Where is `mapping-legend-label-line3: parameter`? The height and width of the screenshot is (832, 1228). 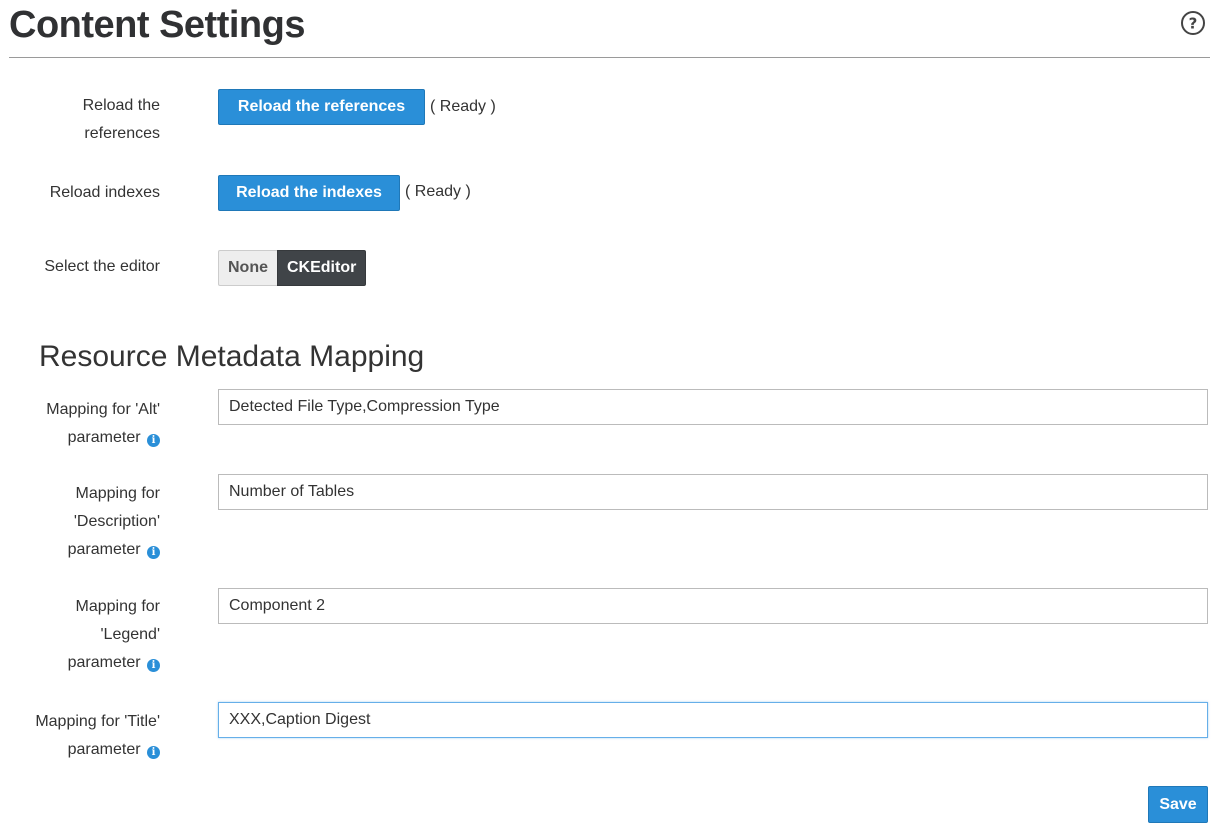 mapping-legend-label-line3: parameter is located at coordinates (104, 662).